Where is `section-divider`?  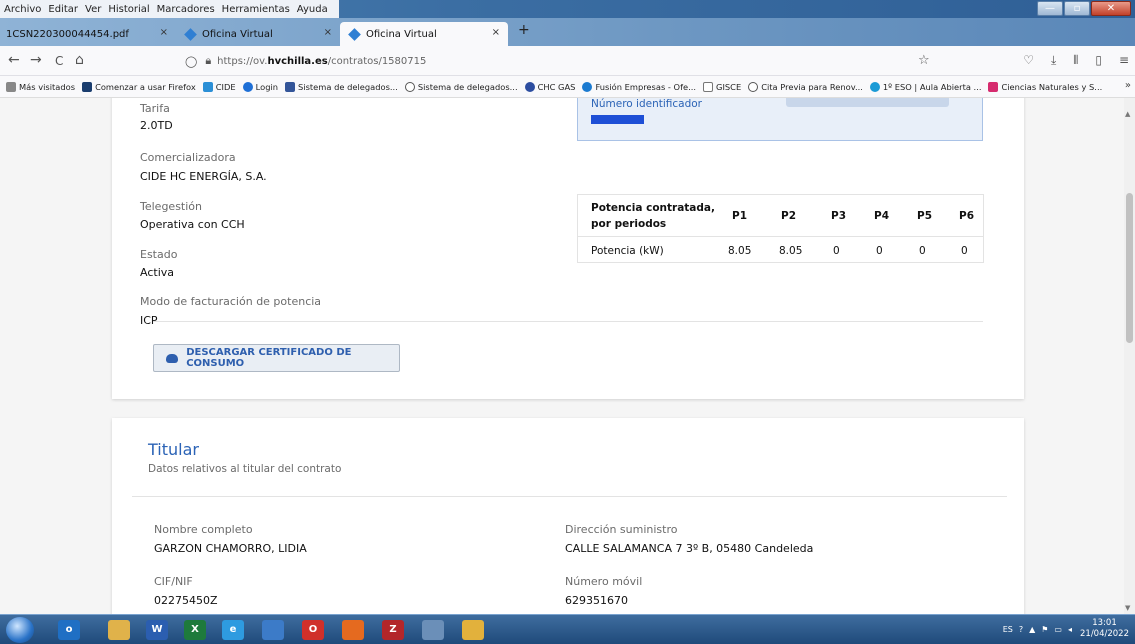
section-divider is located at coordinates (568, 321).